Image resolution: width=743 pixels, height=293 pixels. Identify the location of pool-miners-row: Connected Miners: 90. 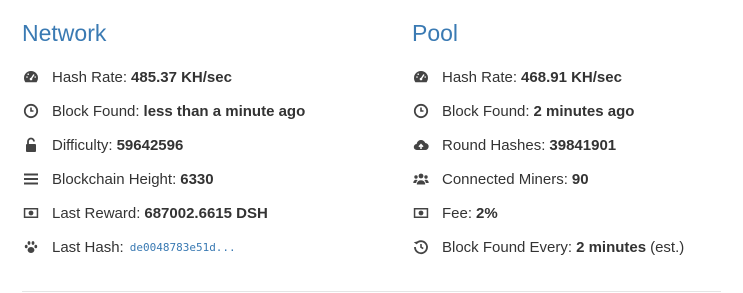
(577, 179).